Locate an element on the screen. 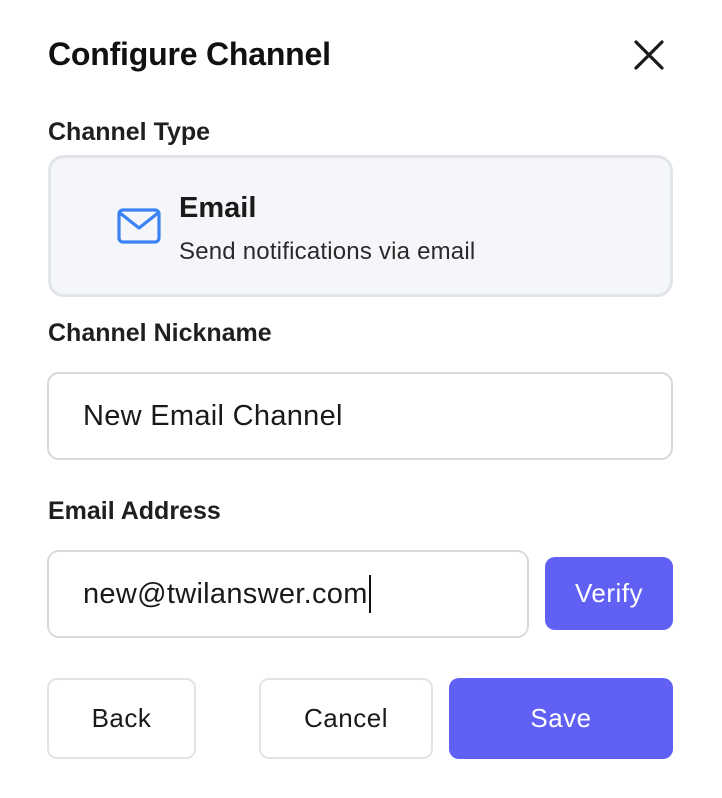 Image resolution: width=722 pixels, height=798 pixels. close-button is located at coordinates (649, 55).